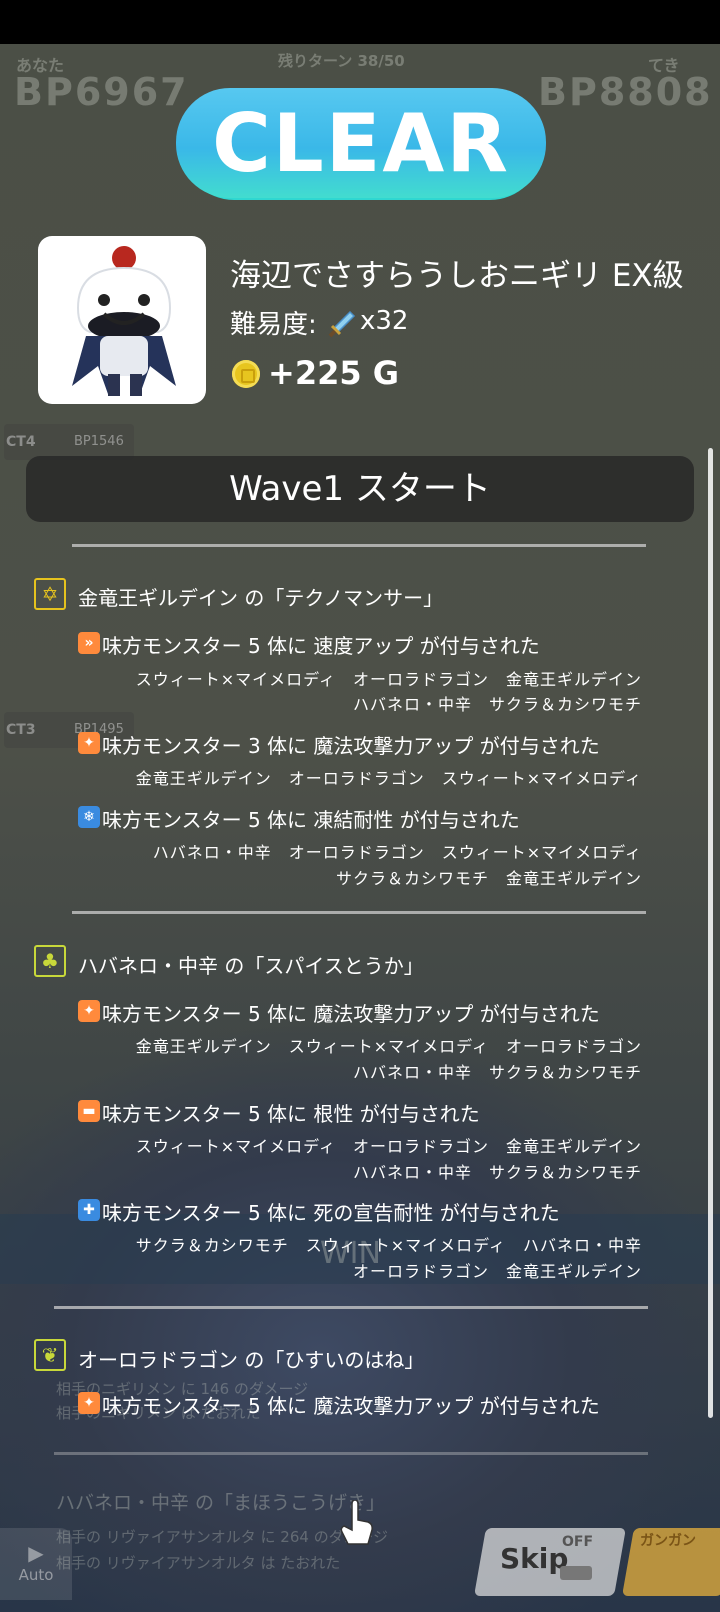  What do you see at coordinates (668, 1541) in the screenshot?
I see `ganban-label: ガンガン` at bounding box center [668, 1541].